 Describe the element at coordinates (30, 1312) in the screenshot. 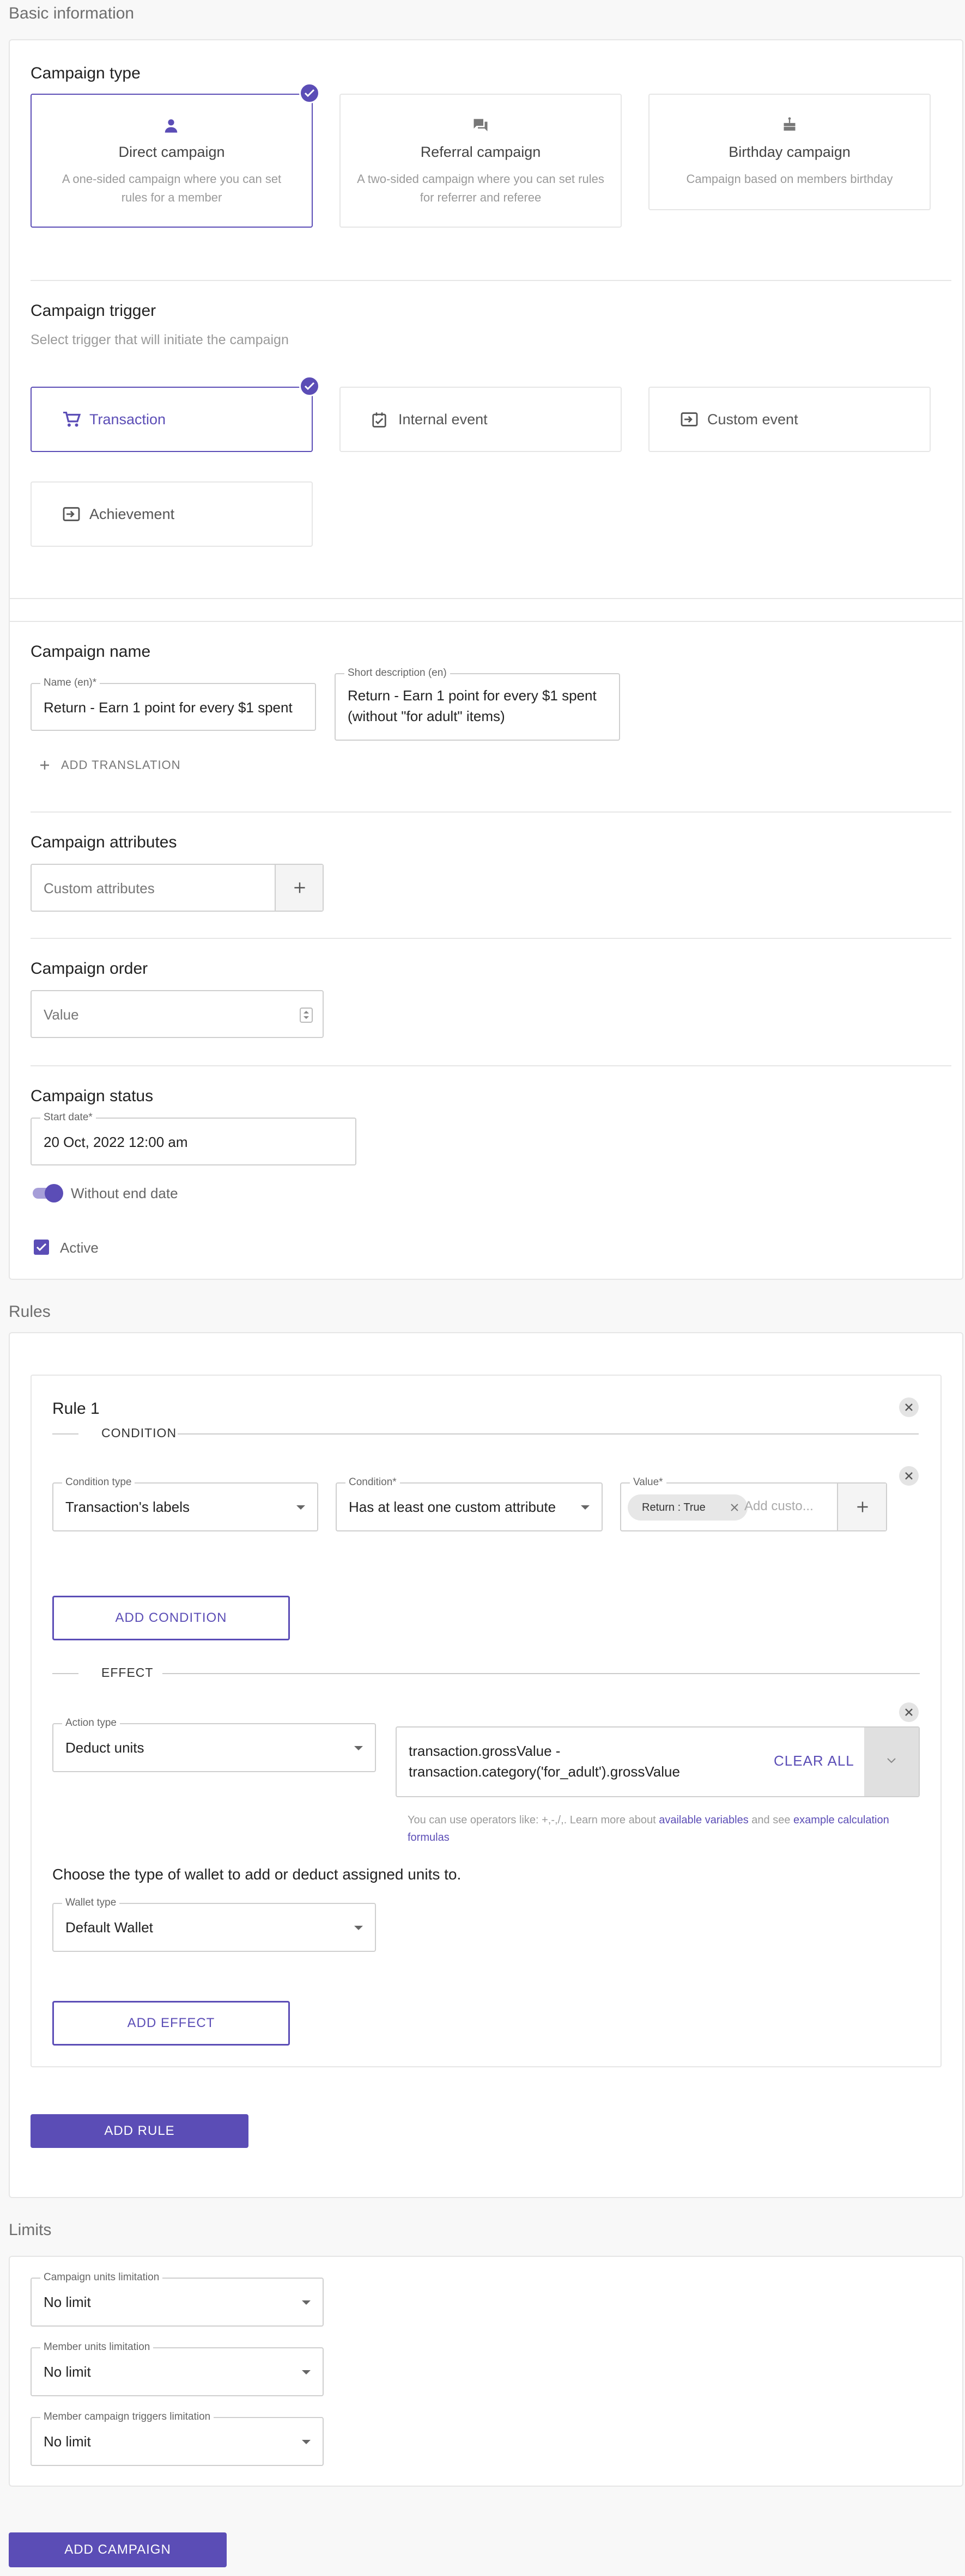

I see `rules-title: Rules` at that location.